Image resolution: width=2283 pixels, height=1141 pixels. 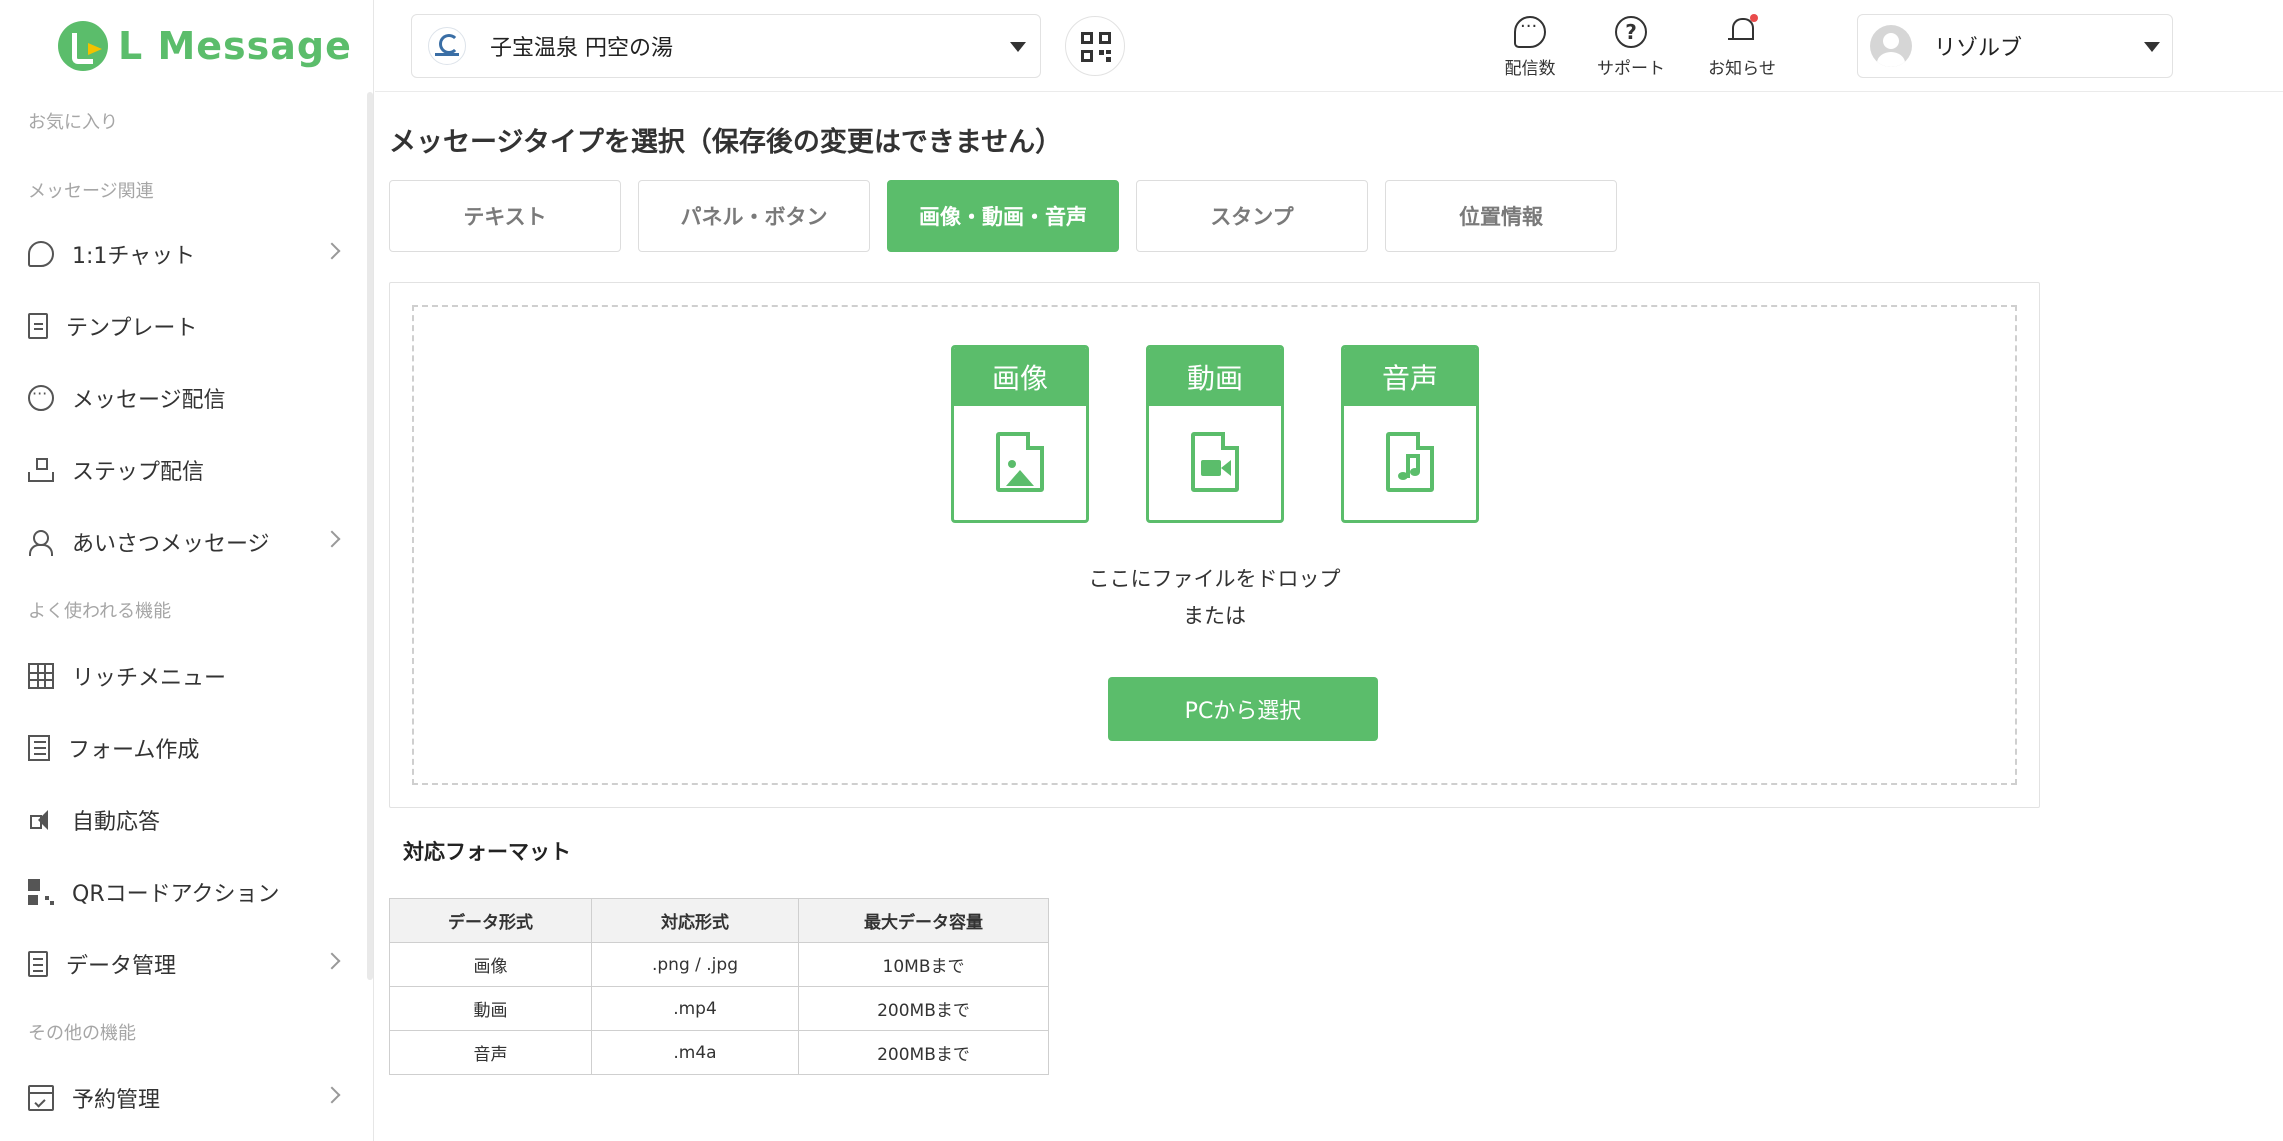 I want to click on chat-icon, so click(x=1530, y=32).